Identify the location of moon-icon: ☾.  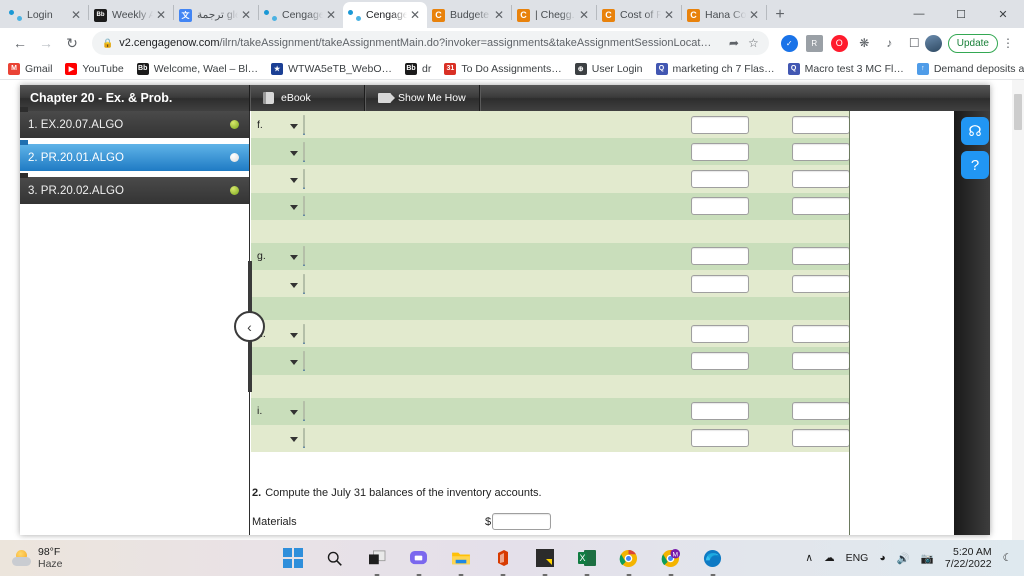
(1007, 558).